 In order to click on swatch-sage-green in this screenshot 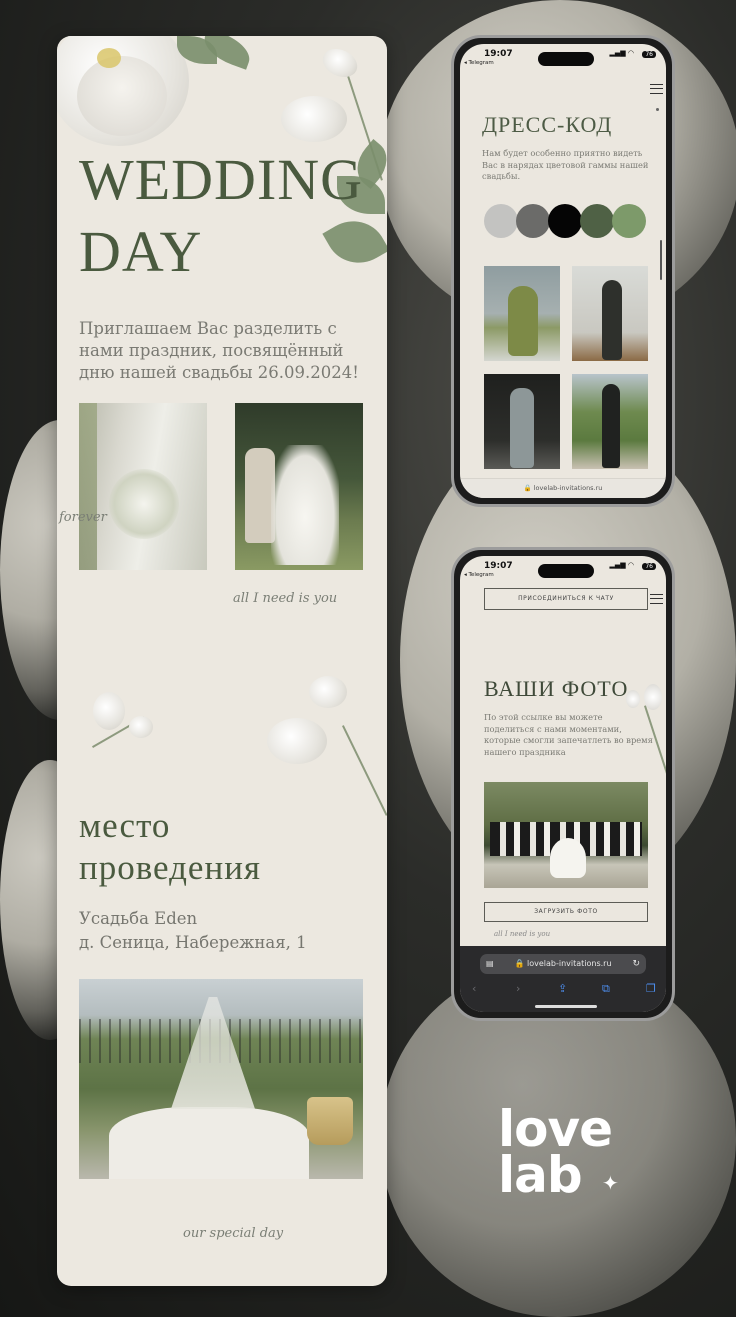, I will do `click(629, 221)`.